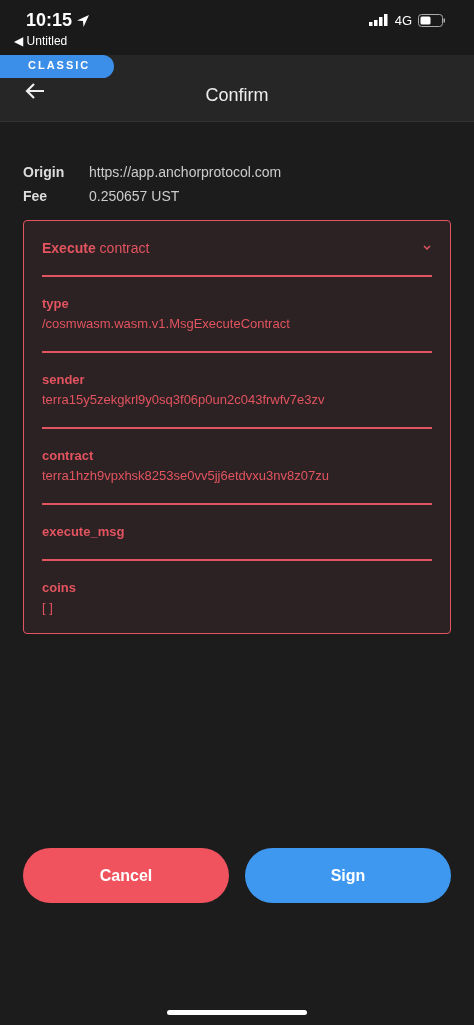 This screenshot has width=474, height=1025. What do you see at coordinates (135, 196) in the screenshot?
I see `summary-value: 0.250657 UST` at bounding box center [135, 196].